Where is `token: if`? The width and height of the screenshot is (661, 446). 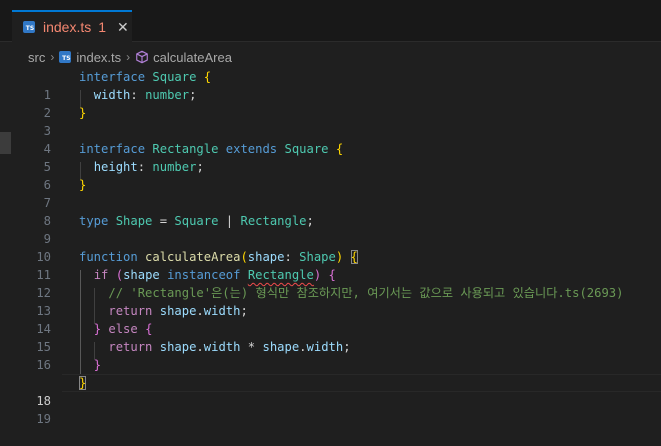 token: if is located at coordinates (101, 275).